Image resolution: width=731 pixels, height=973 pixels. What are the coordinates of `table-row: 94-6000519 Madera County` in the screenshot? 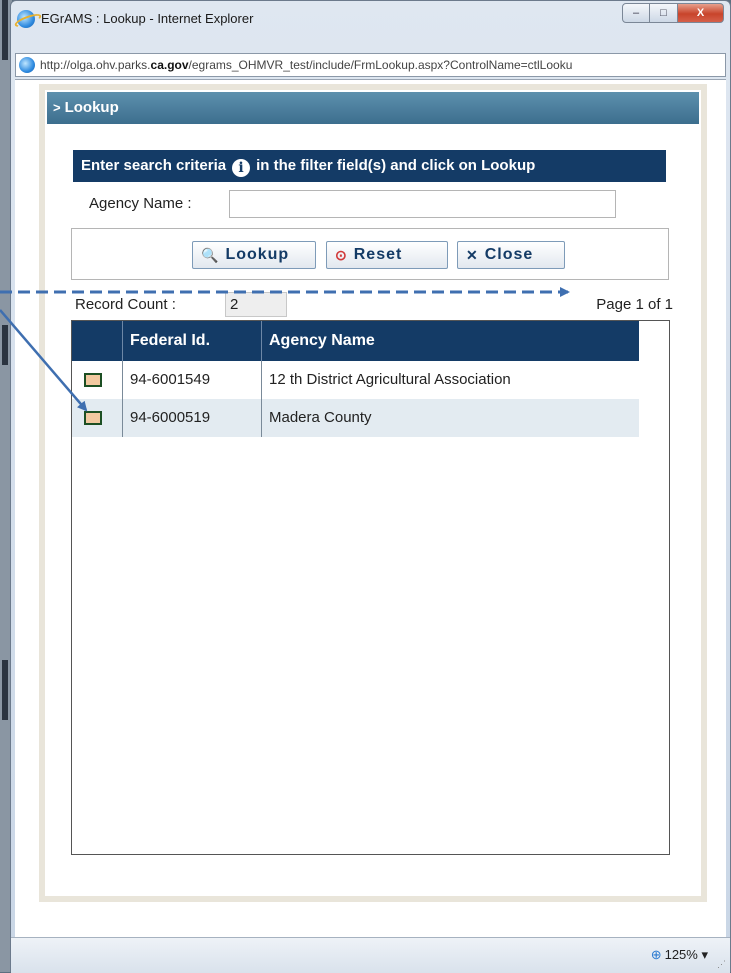 It's located at (355, 418).